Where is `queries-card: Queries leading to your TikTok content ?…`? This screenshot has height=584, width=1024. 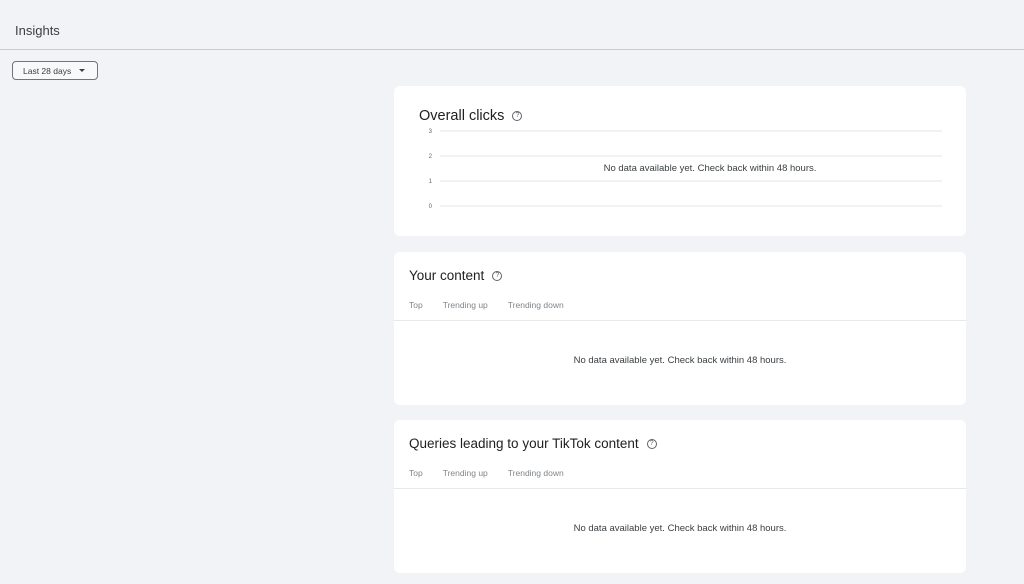 queries-card: Queries leading to your TikTok content ?… is located at coordinates (680, 496).